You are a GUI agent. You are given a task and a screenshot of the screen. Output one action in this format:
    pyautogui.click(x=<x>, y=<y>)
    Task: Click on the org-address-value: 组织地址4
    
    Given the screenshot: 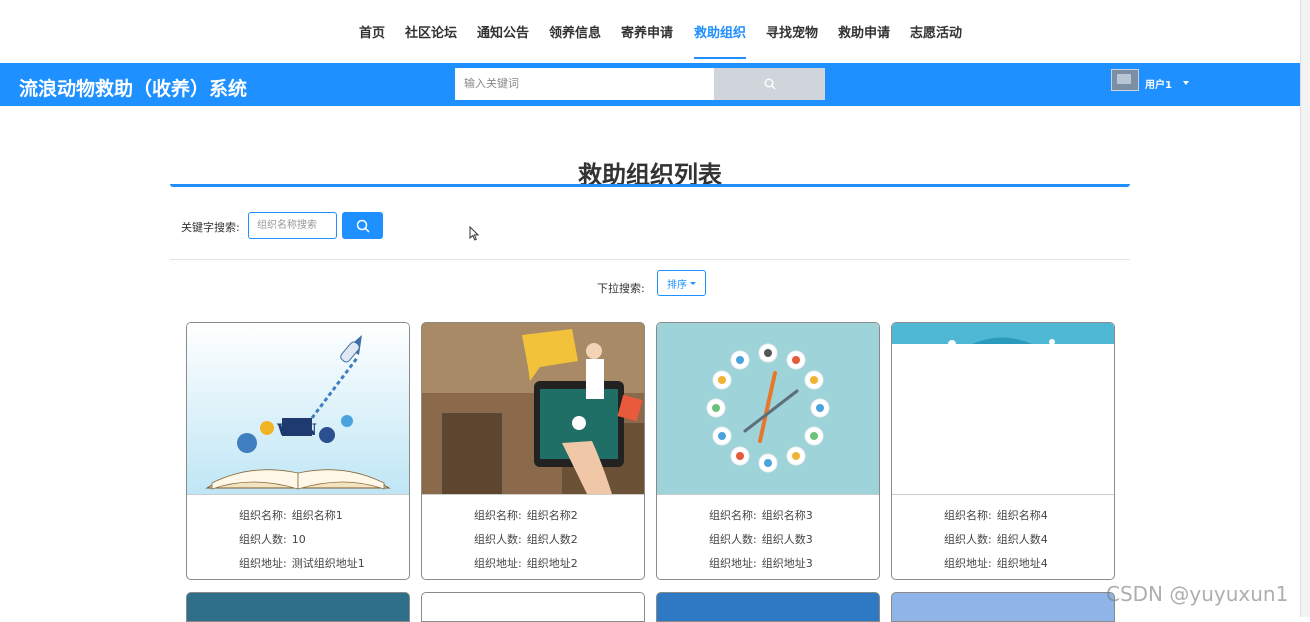 What is the action you would take?
    pyautogui.click(x=1022, y=563)
    